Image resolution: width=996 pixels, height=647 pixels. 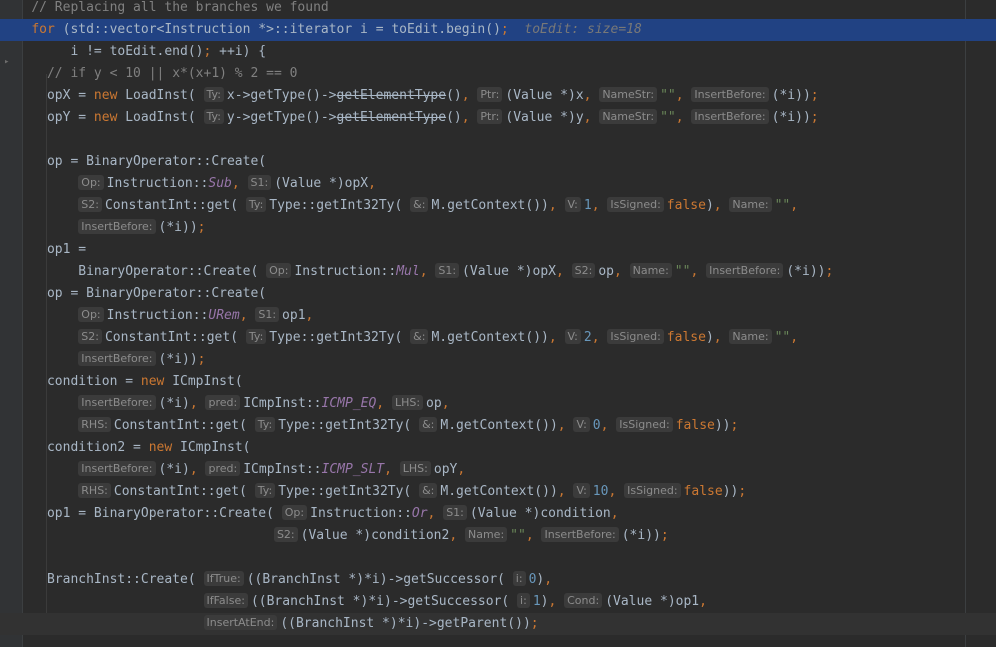 I want to click on code-token: ((BranchInst *)*i)->getSuccessor(, so click(x=384, y=601).